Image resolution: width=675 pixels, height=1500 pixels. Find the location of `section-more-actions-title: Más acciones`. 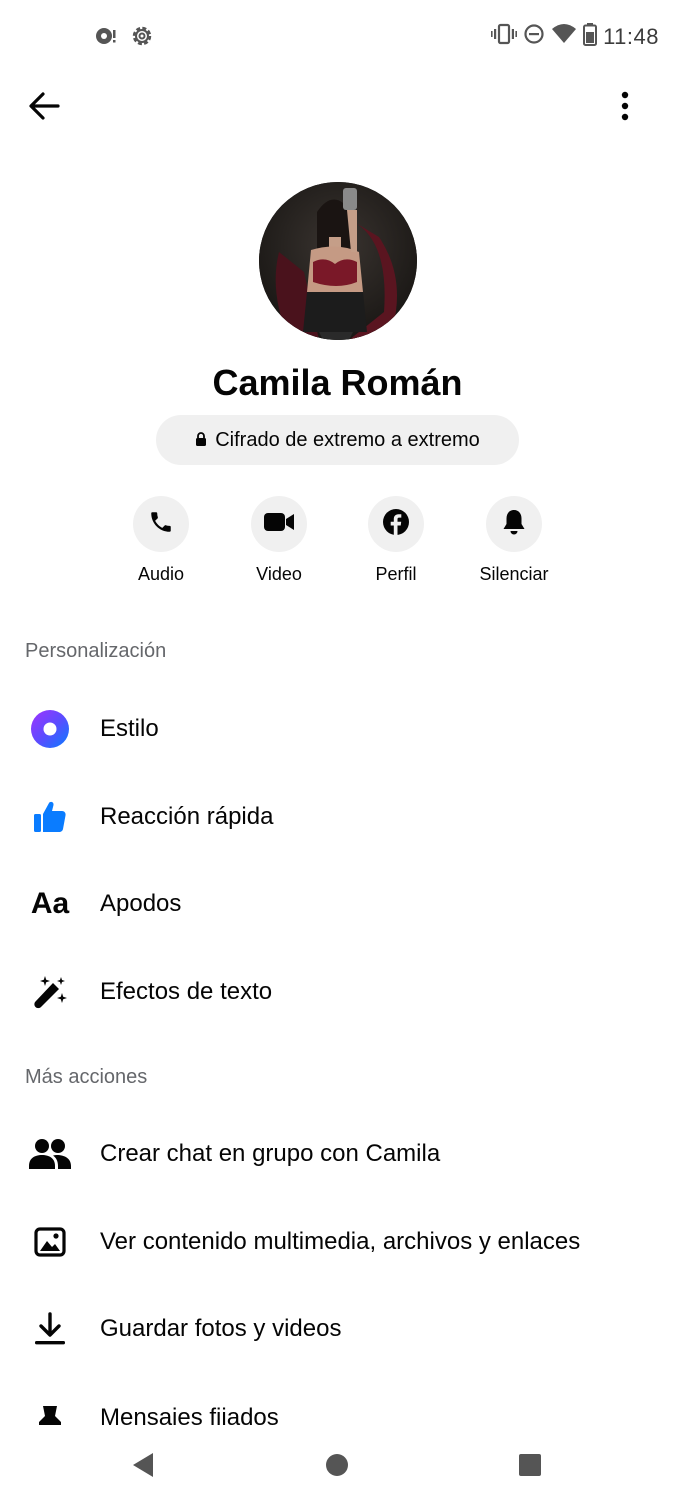

section-more-actions-title: Más acciones is located at coordinates (86, 1077).